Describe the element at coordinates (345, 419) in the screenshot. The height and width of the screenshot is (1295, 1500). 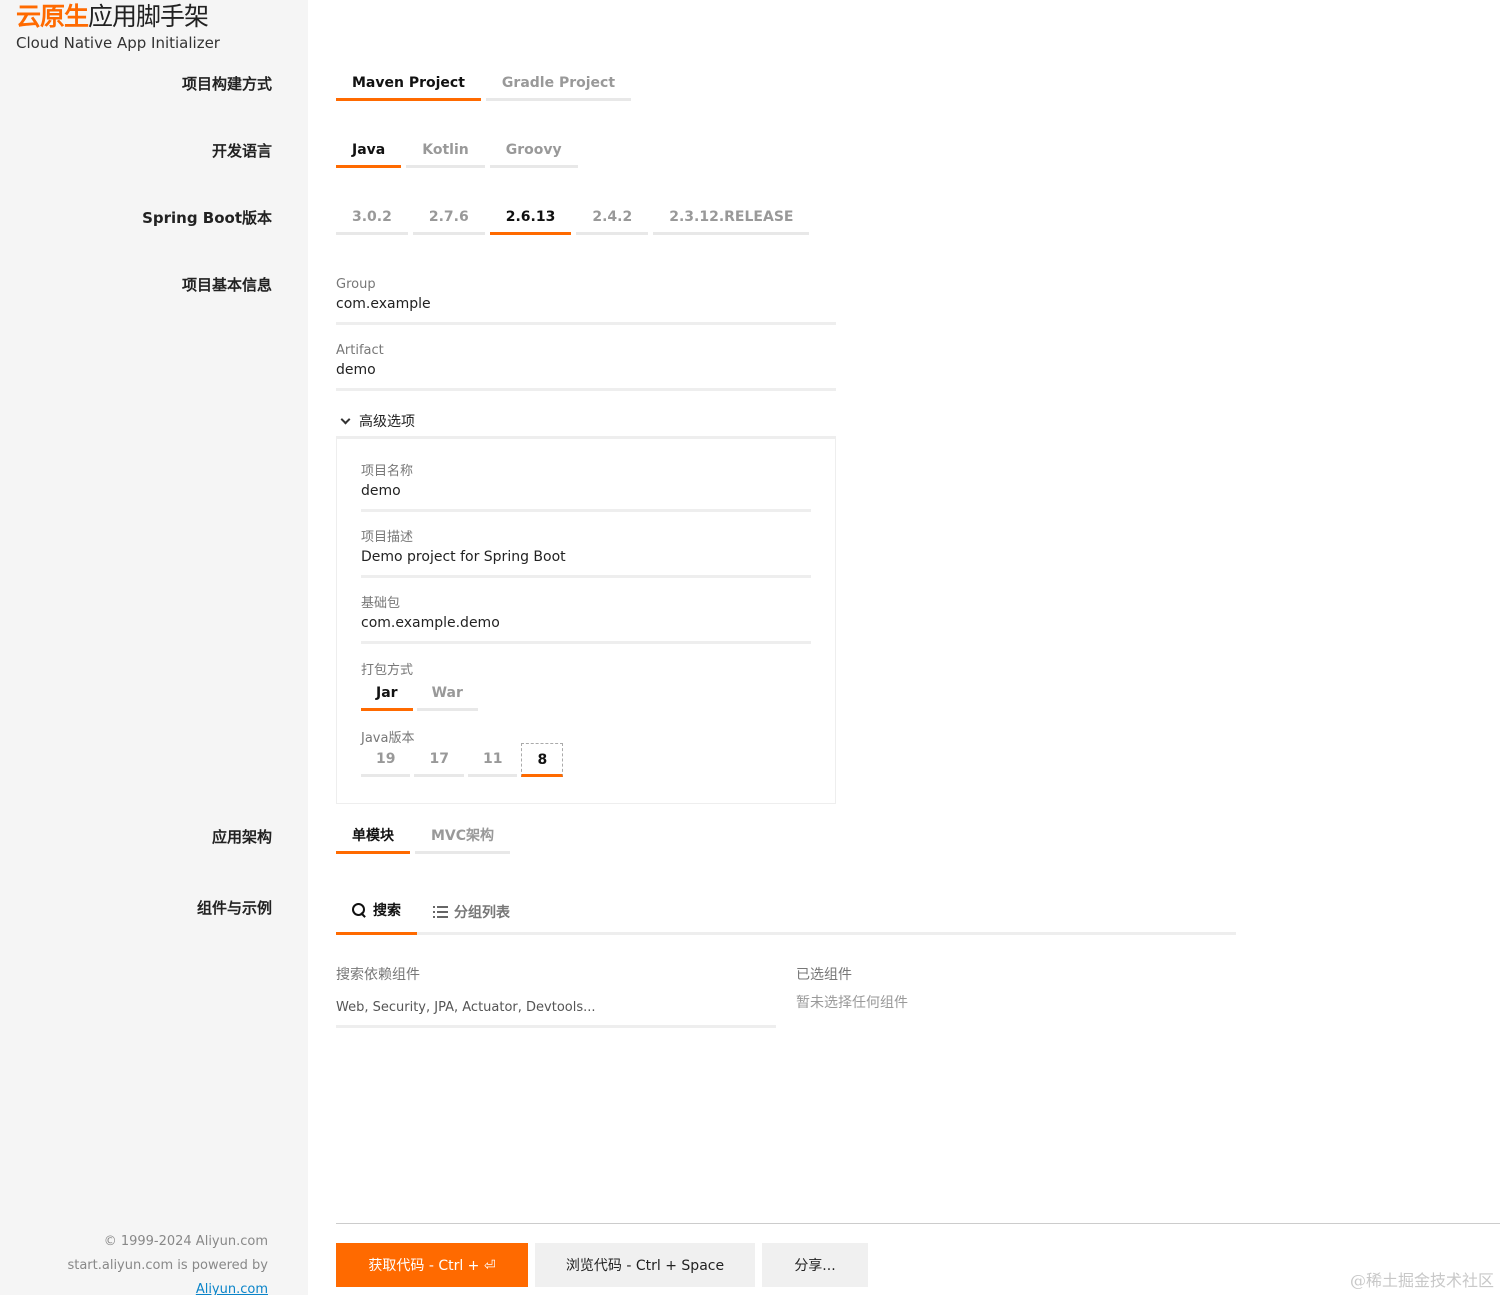
I see `chevron-down-icon` at that location.